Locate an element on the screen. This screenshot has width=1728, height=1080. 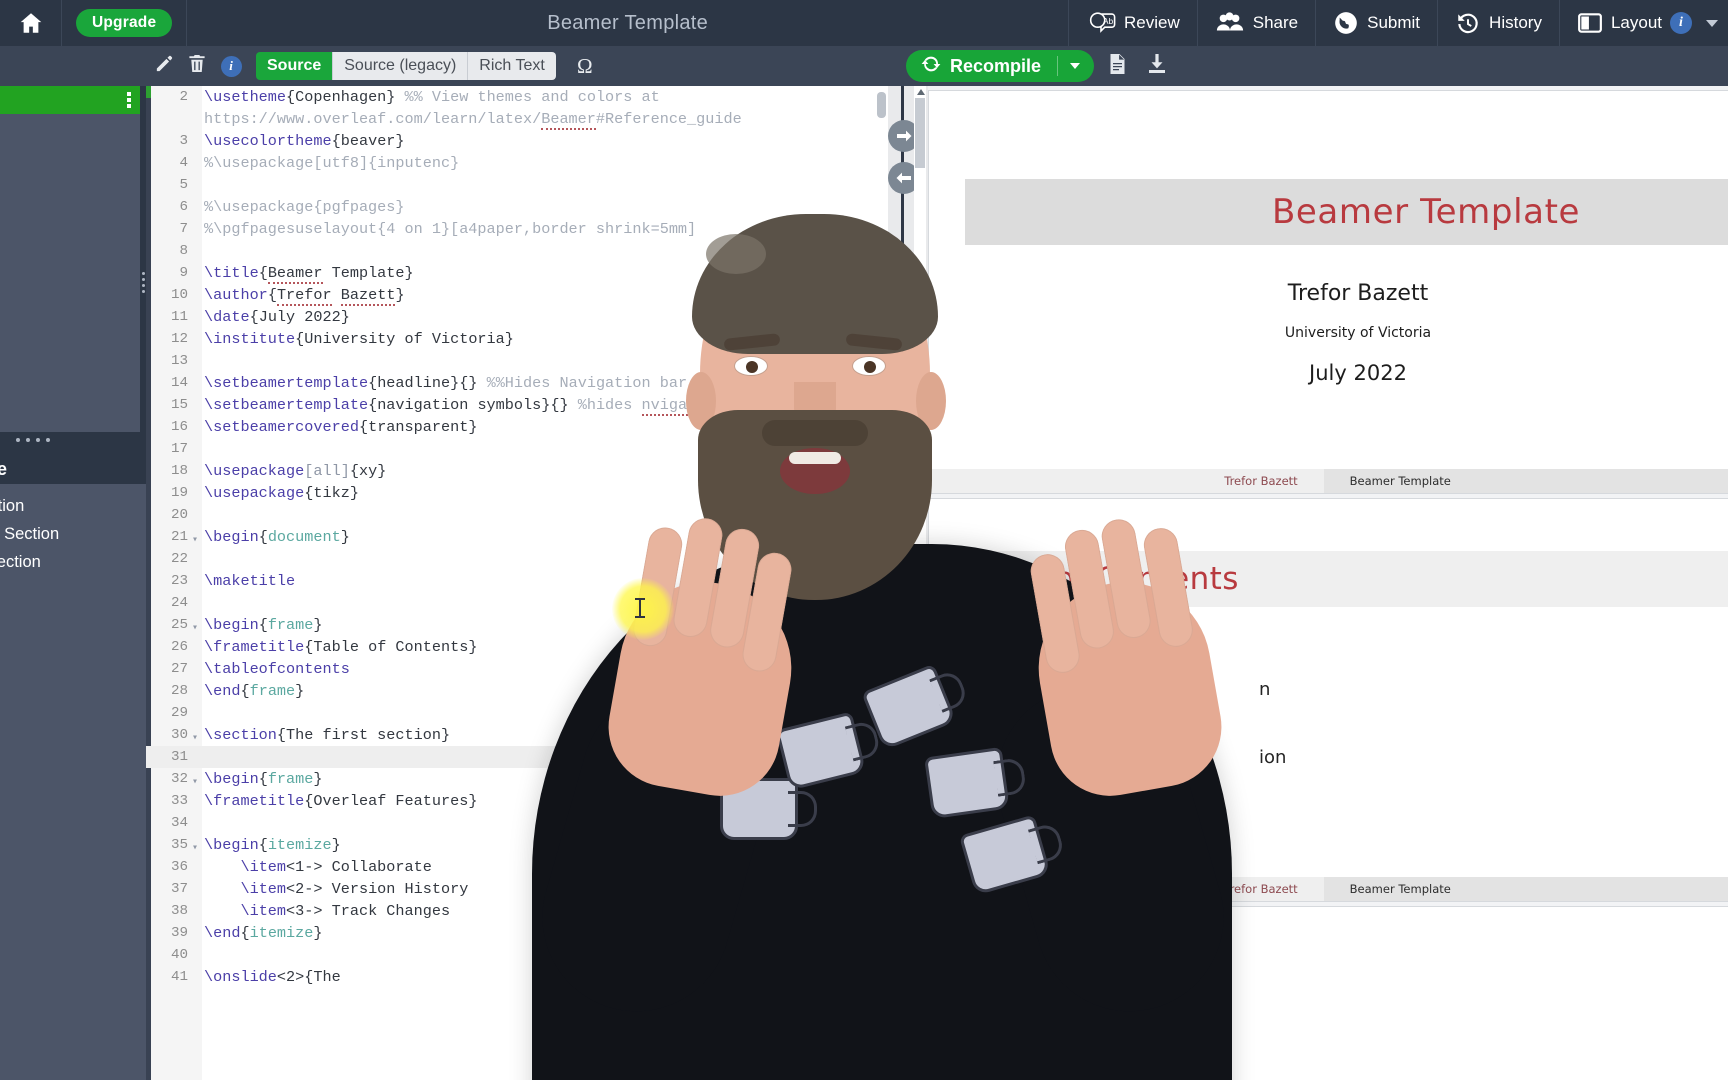
pencil-icon is located at coordinates (163, 66).